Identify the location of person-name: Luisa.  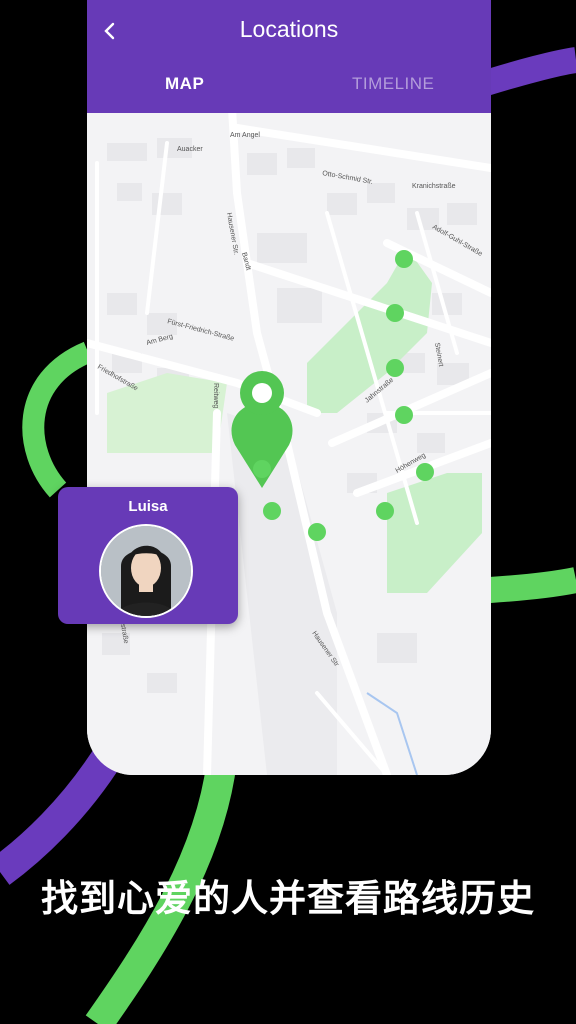
(148, 506).